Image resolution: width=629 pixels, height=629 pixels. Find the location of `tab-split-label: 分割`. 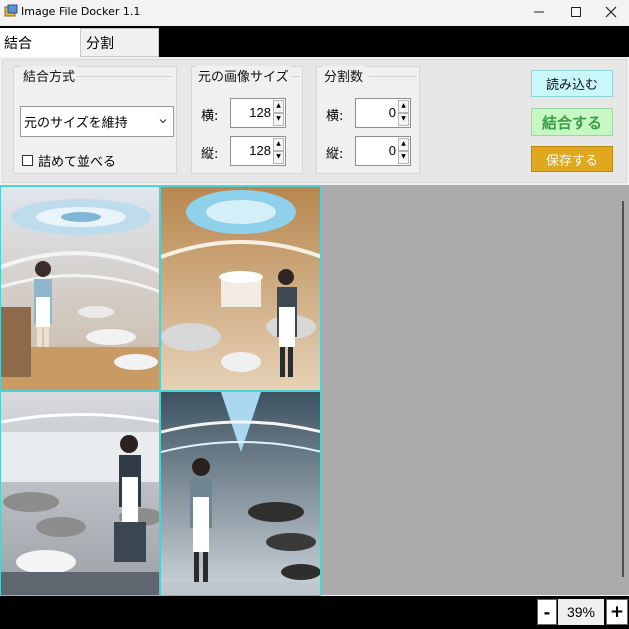

tab-split-label: 分割 is located at coordinates (100, 43).